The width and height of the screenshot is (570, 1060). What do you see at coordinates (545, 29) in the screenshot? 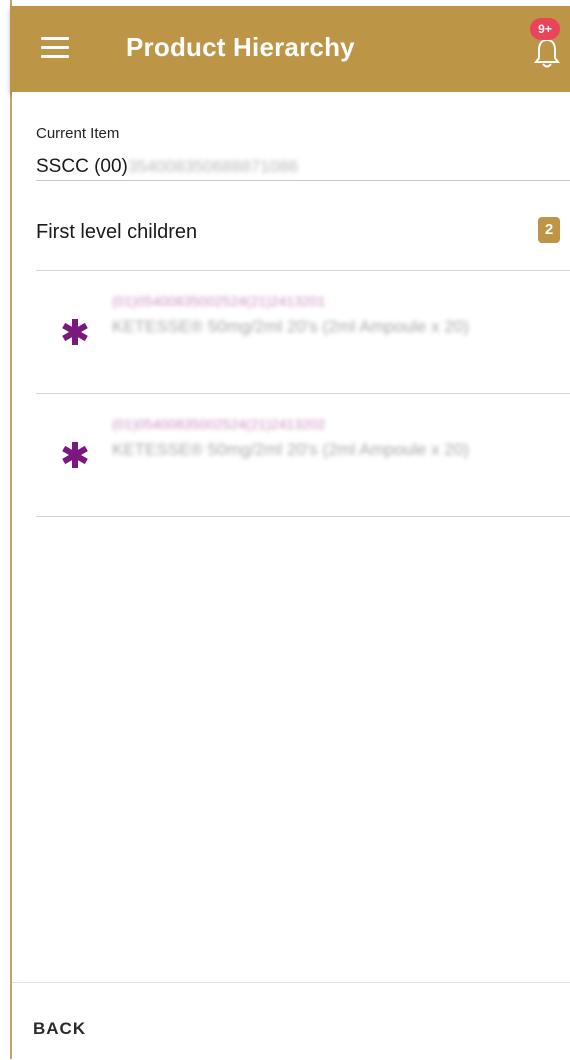
I see `notification-badge: 9+` at bounding box center [545, 29].